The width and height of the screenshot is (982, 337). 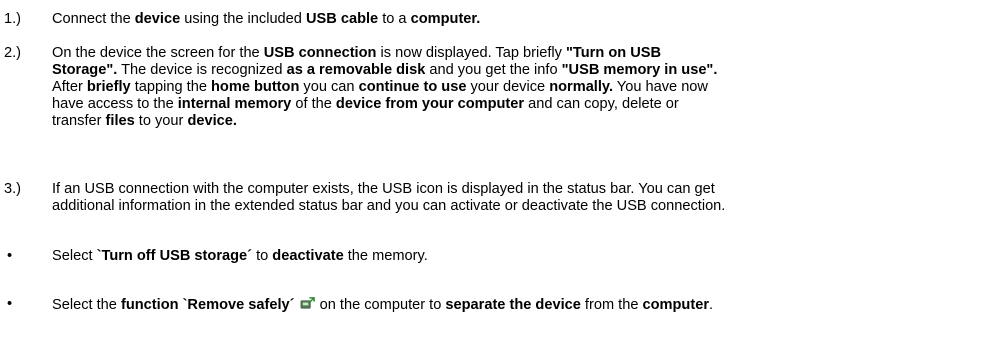 What do you see at coordinates (234, 104) in the screenshot?
I see `bold-text: internal memory` at bounding box center [234, 104].